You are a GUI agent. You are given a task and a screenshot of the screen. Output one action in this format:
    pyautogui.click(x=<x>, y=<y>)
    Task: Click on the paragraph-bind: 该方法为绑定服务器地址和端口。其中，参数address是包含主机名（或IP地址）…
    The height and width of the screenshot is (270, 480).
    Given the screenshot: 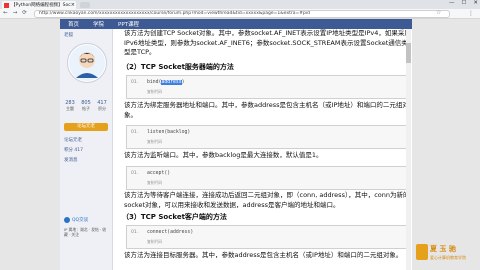 What is the action you would take?
    pyautogui.click(x=266, y=110)
    